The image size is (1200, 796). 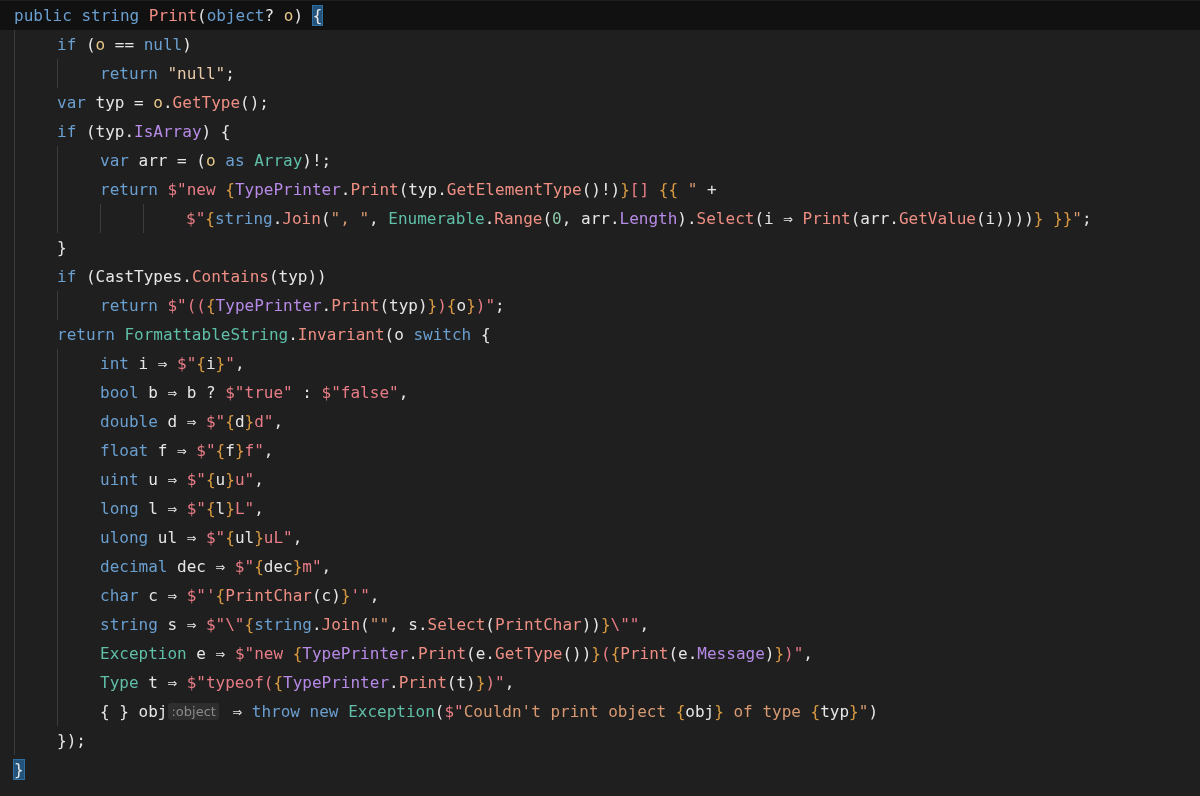 I want to click on code-text: Exception e ⇒ $"new {TypePrinter.Print(e.GetType())}({Print(e.Message)})",, so click(x=456, y=653).